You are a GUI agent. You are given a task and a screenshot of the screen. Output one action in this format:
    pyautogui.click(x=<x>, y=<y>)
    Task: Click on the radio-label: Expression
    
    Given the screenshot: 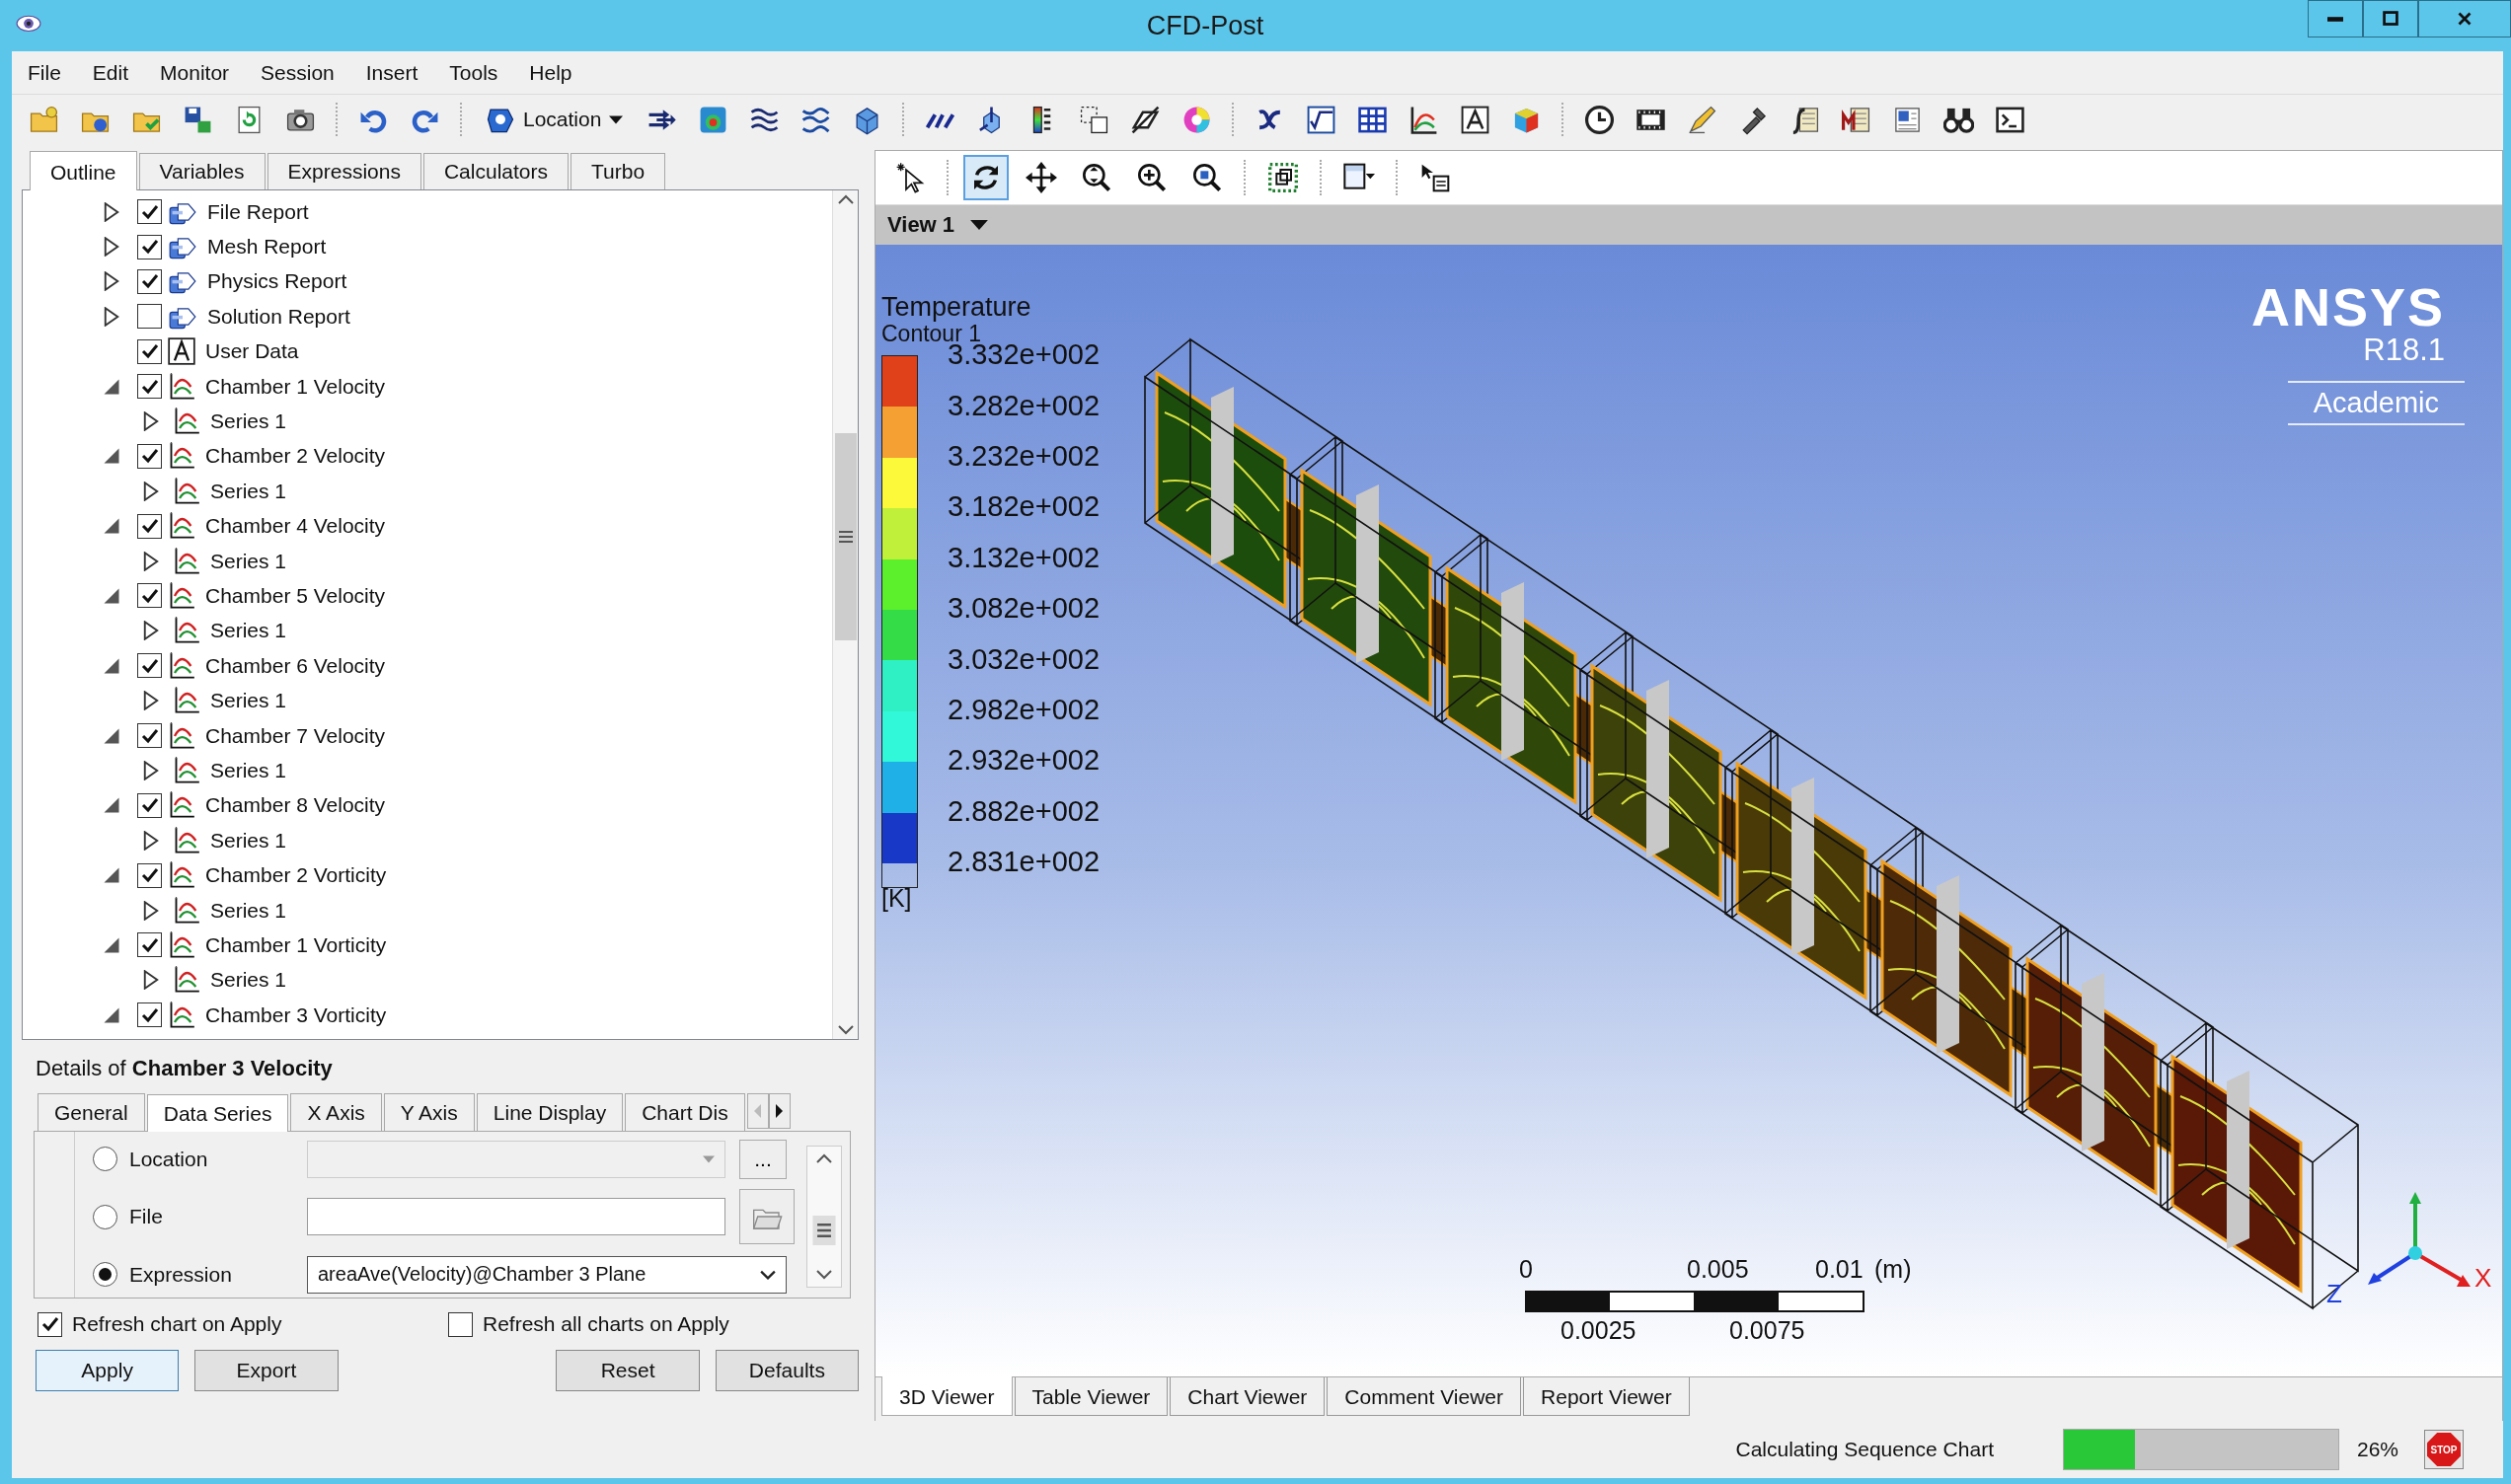 What is the action you would take?
    pyautogui.click(x=218, y=1274)
    